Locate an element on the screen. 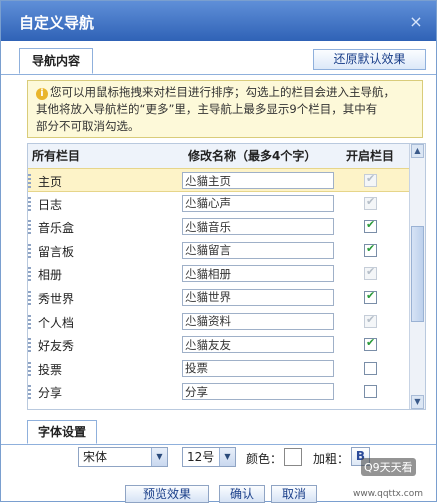 Image resolution: width=437 pixels, height=503 pixels. table-row: 留言板 is located at coordinates (219, 251).